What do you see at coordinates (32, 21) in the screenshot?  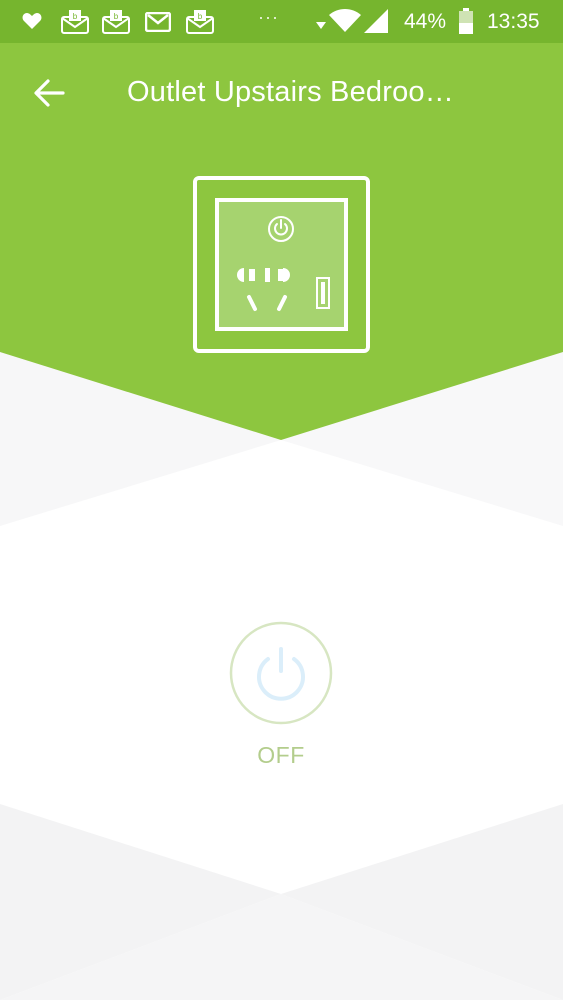 I see `heart-icon` at bounding box center [32, 21].